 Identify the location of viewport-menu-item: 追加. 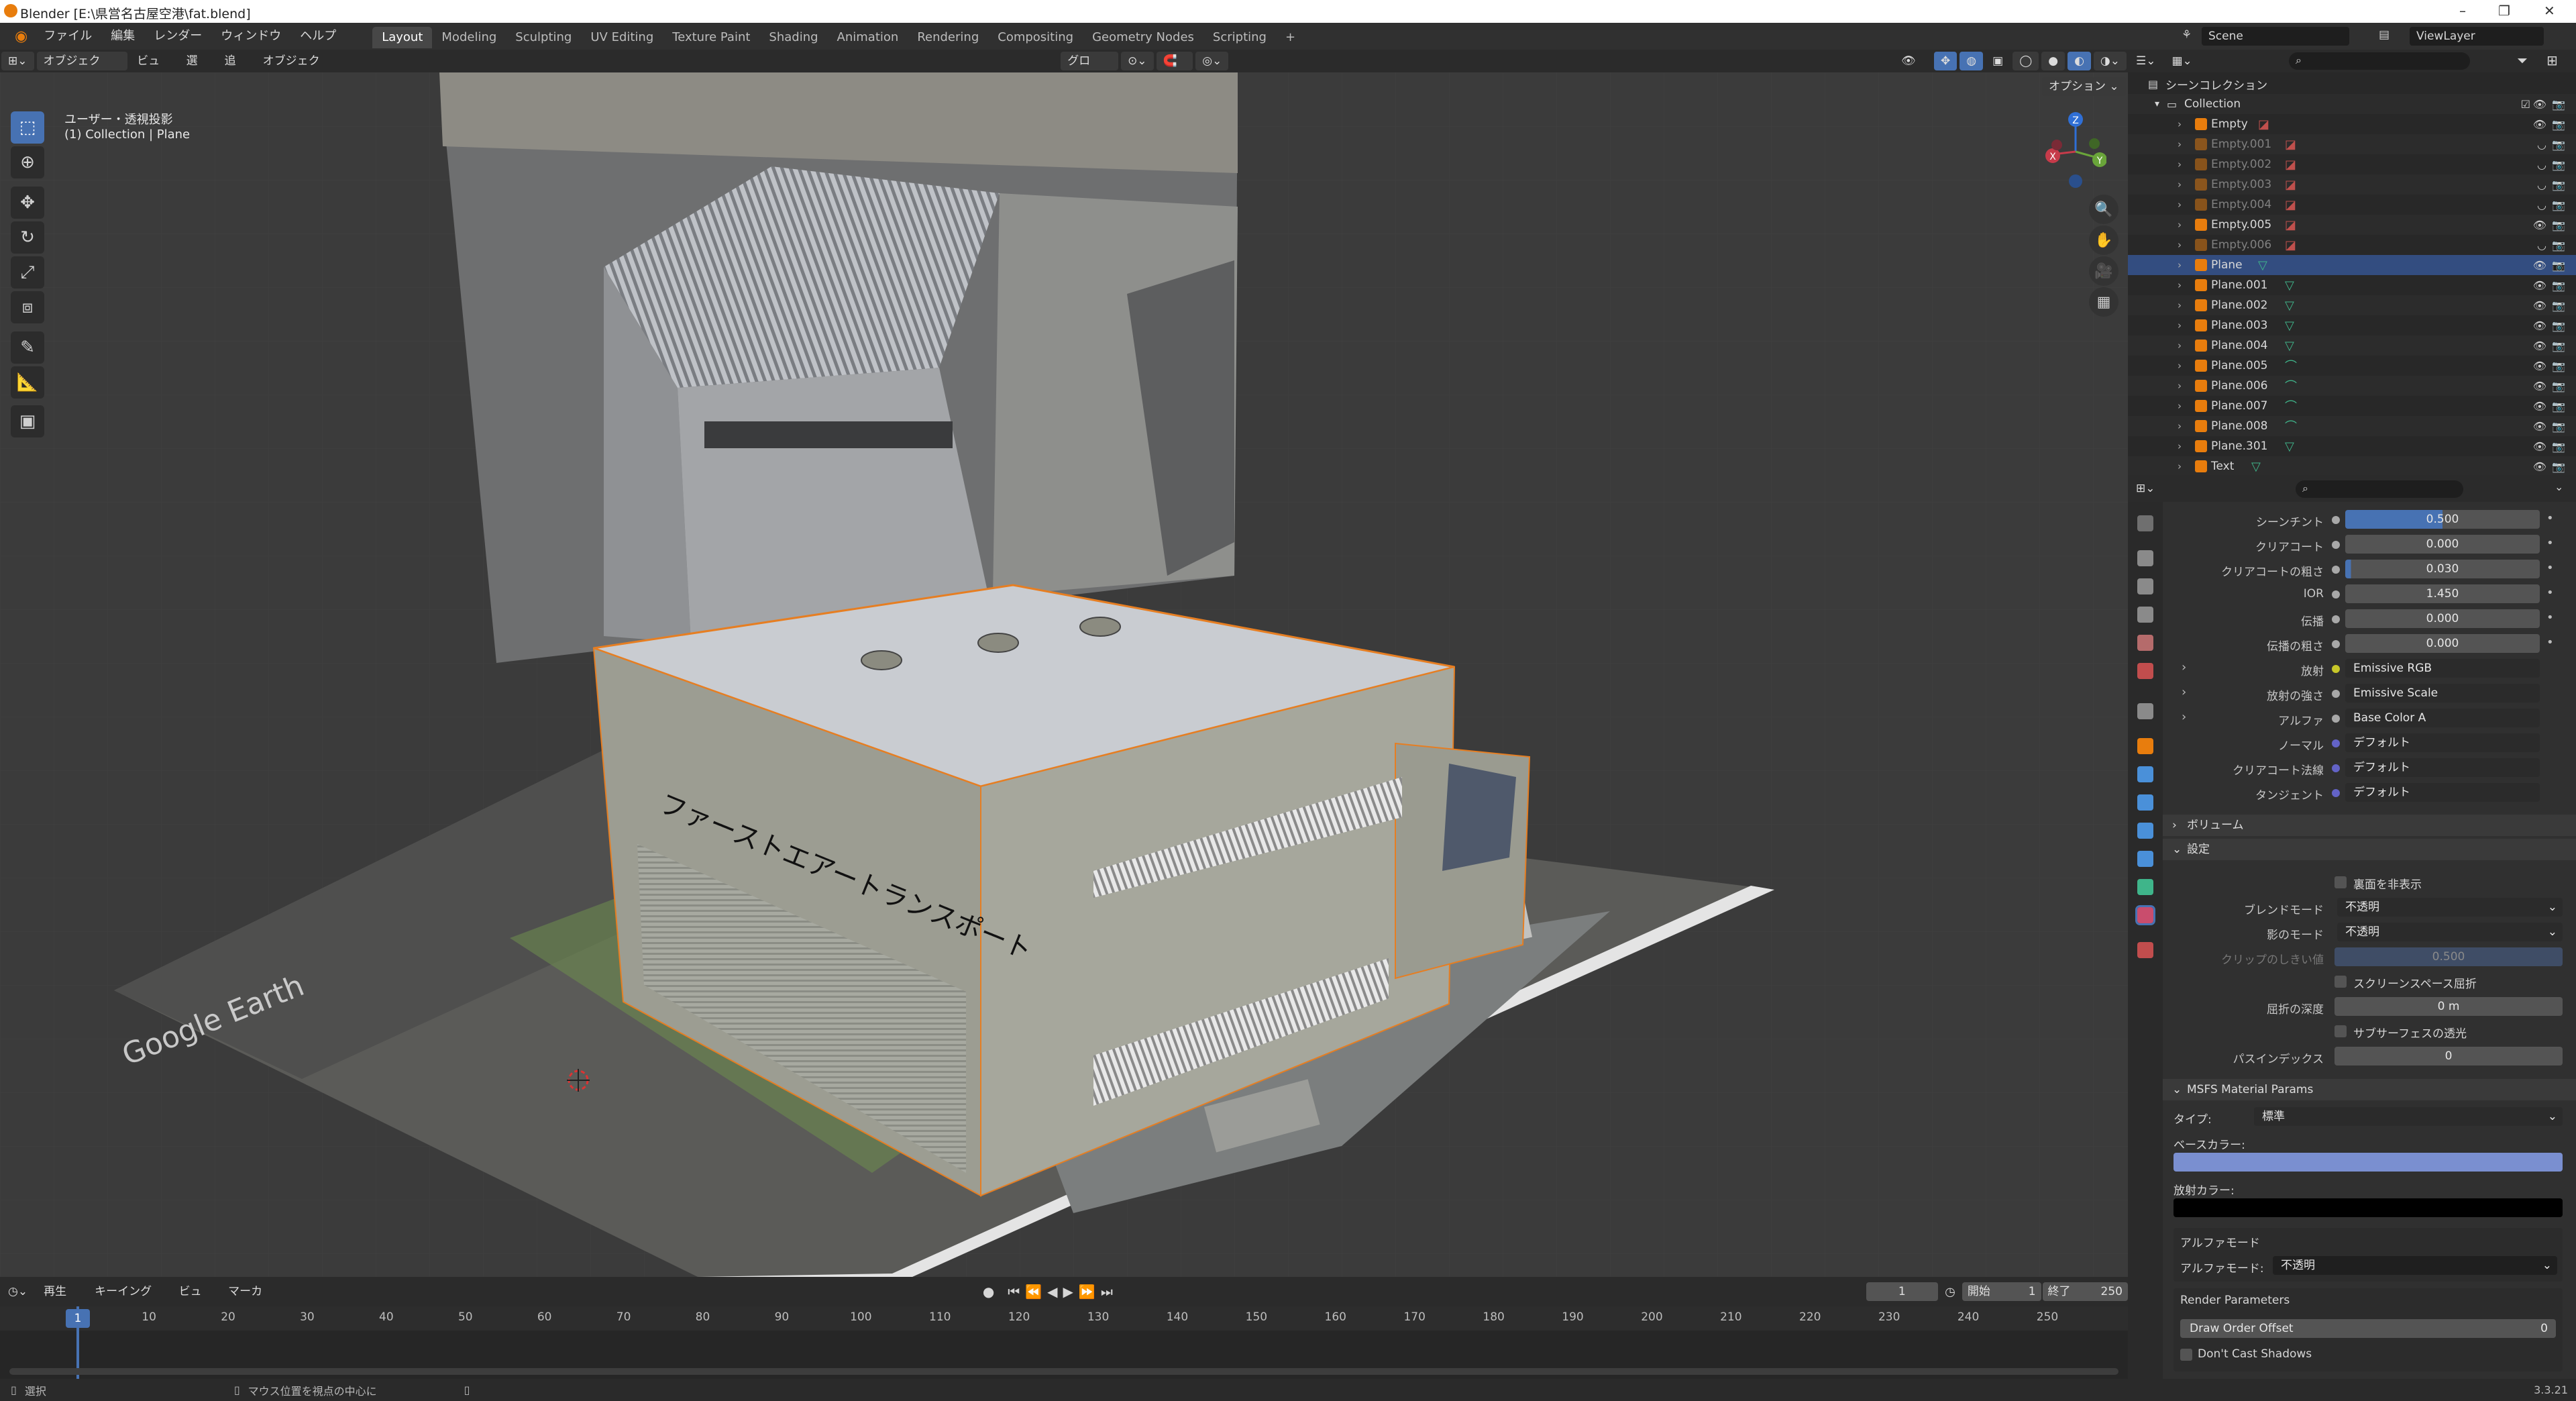
(236, 69).